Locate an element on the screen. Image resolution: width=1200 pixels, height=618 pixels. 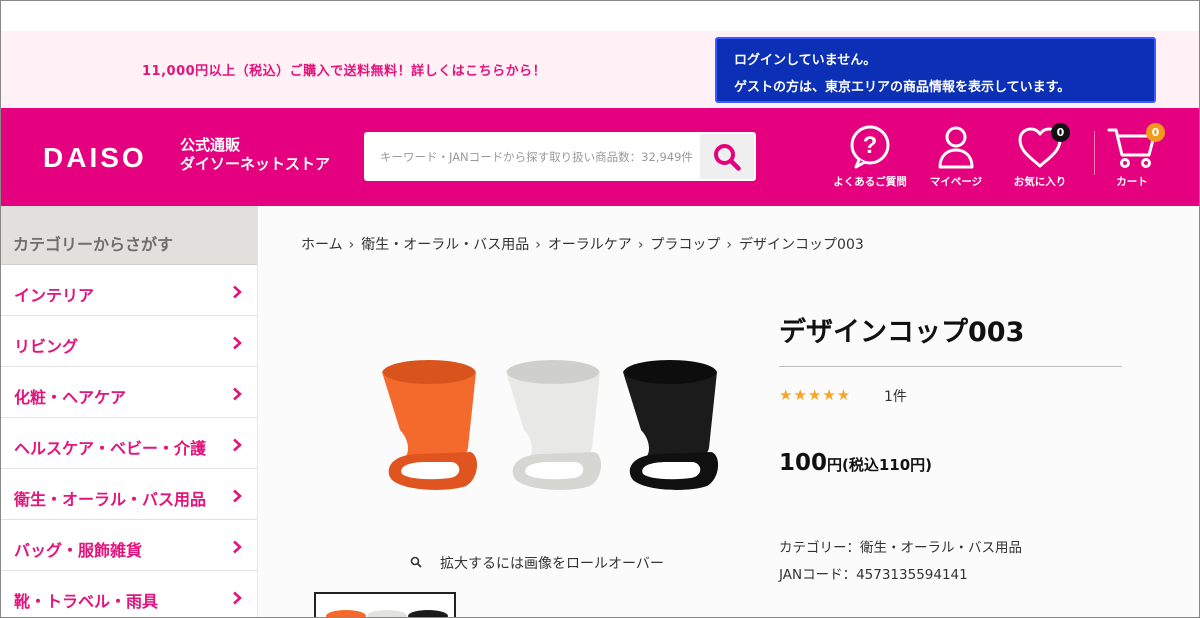
nav-mypage-label: マイページ is located at coordinates (956, 182).